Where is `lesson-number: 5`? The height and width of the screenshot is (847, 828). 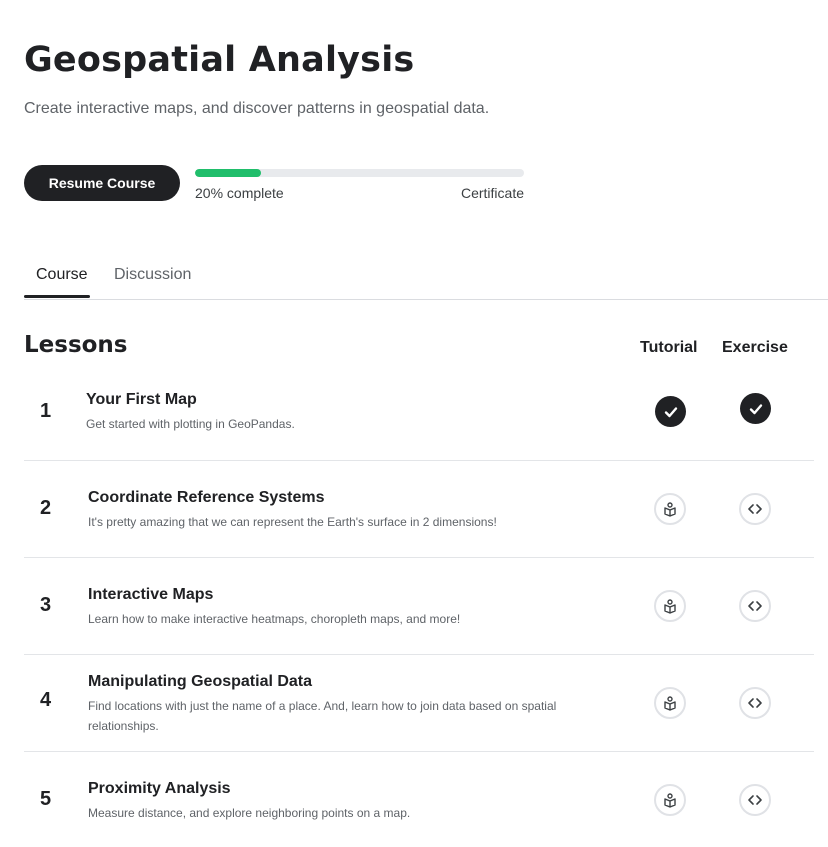
lesson-number: 5 is located at coordinates (46, 799).